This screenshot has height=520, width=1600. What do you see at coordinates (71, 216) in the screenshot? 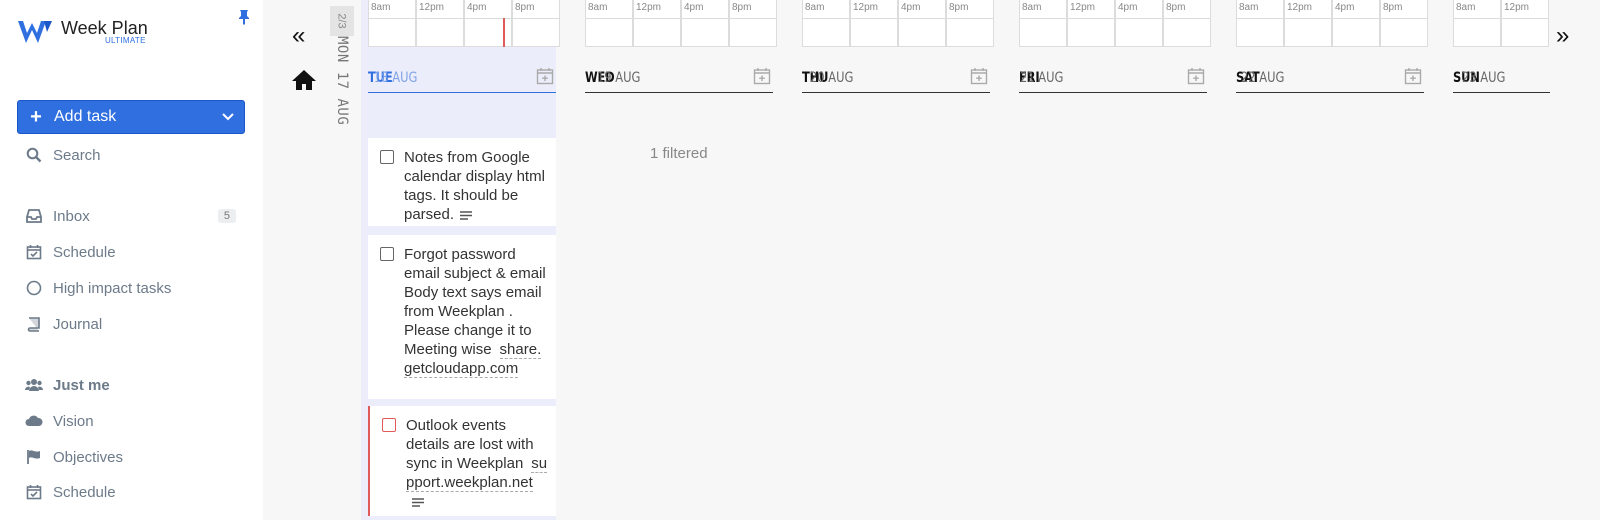
I see `sidebar-item-label: Inbox` at bounding box center [71, 216].